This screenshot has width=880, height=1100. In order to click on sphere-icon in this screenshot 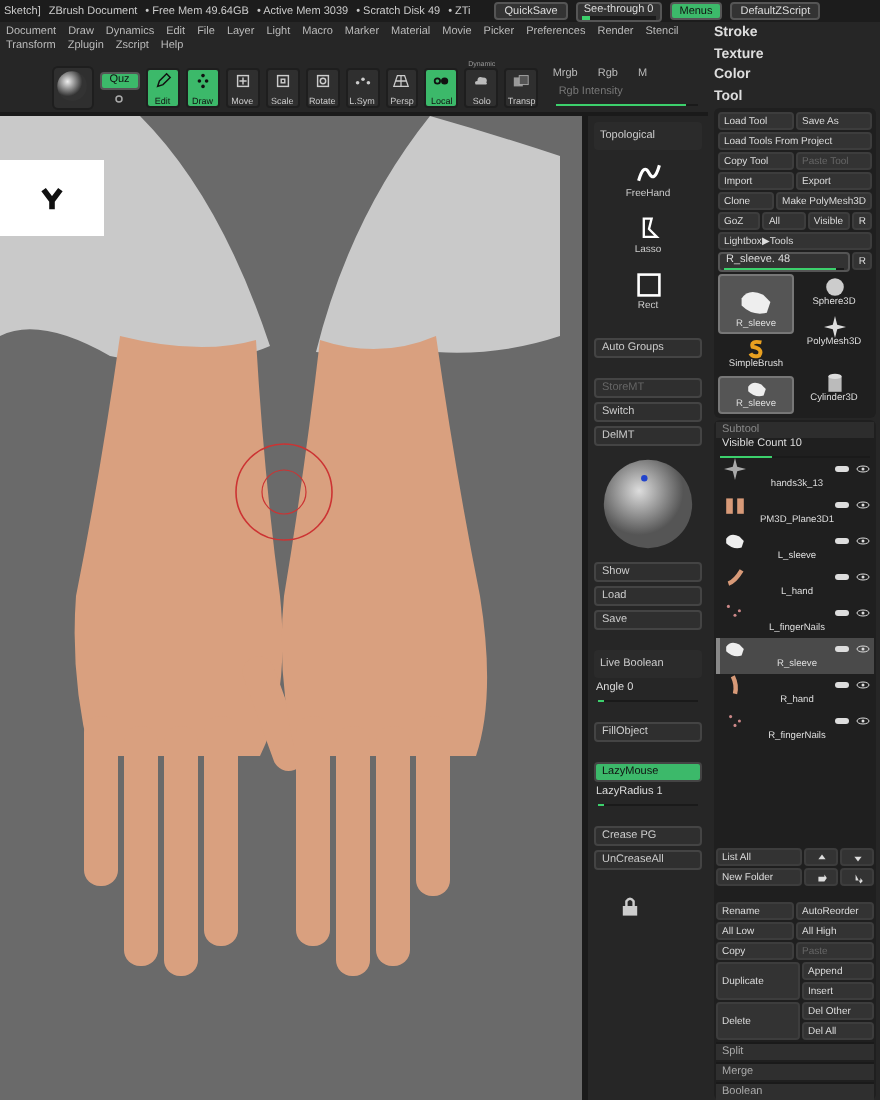, I will do `click(834, 287)`.